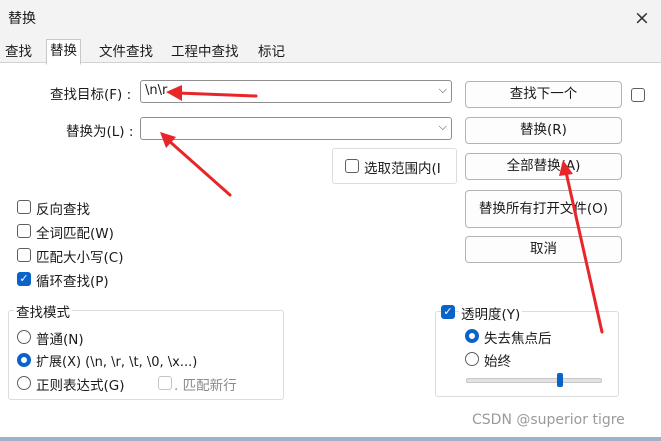 The height and width of the screenshot is (441, 661). What do you see at coordinates (402, 169) in the screenshot?
I see `in-selection-label: 选取范围内(I` at bounding box center [402, 169].